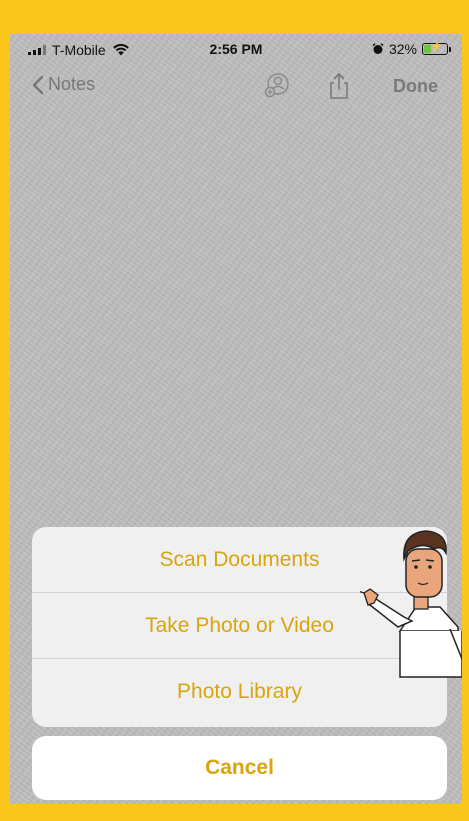 This screenshot has height=821, width=469. I want to click on nav-icons, so click(308, 86).